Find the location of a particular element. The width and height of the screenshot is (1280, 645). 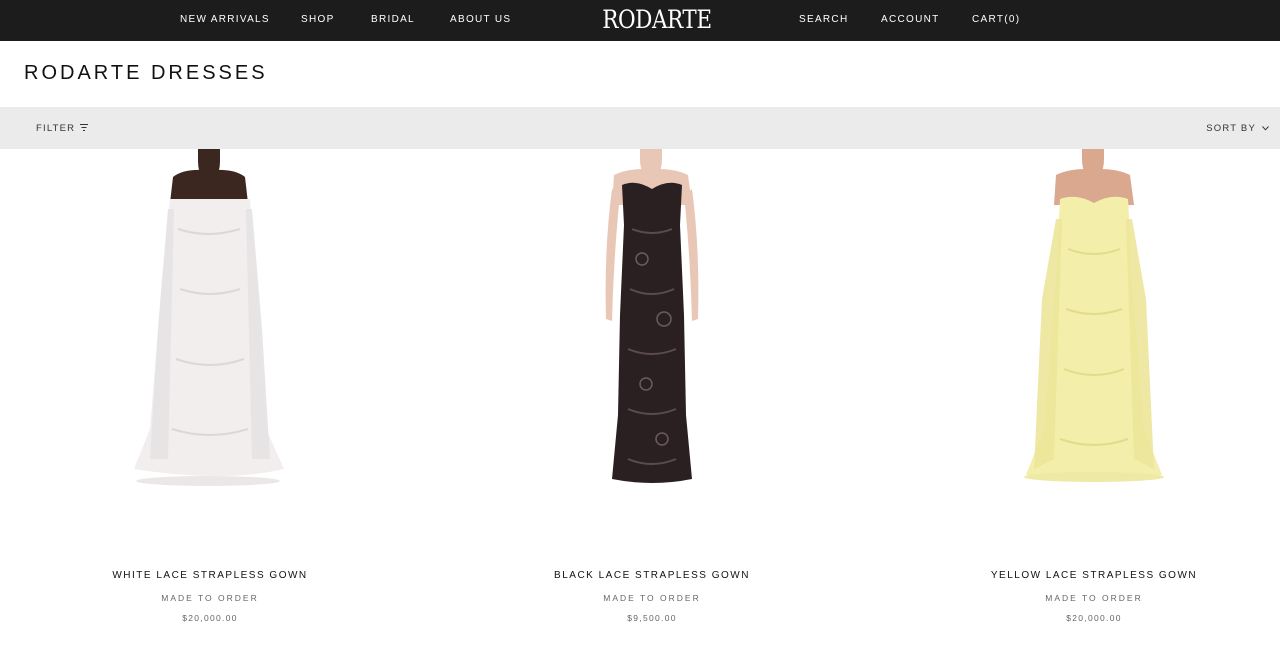

nav-about-us: ABOUT US is located at coordinates (480, 19).